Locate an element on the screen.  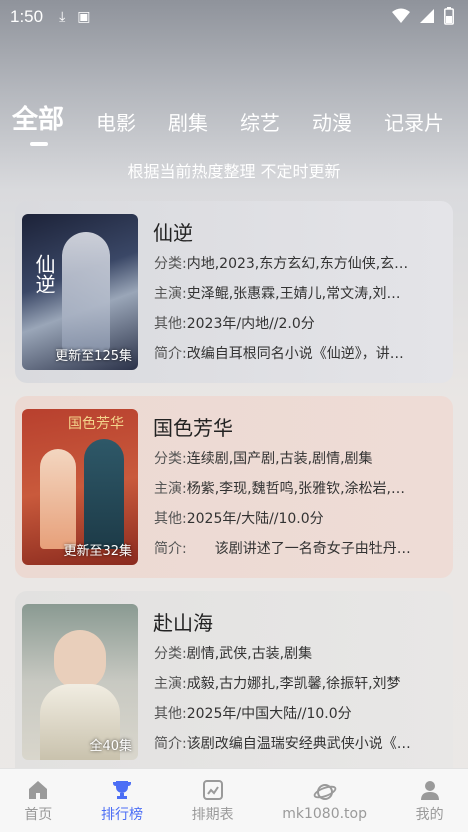
poster-image: 仙逆 更新至125集 is located at coordinates (80, 292).